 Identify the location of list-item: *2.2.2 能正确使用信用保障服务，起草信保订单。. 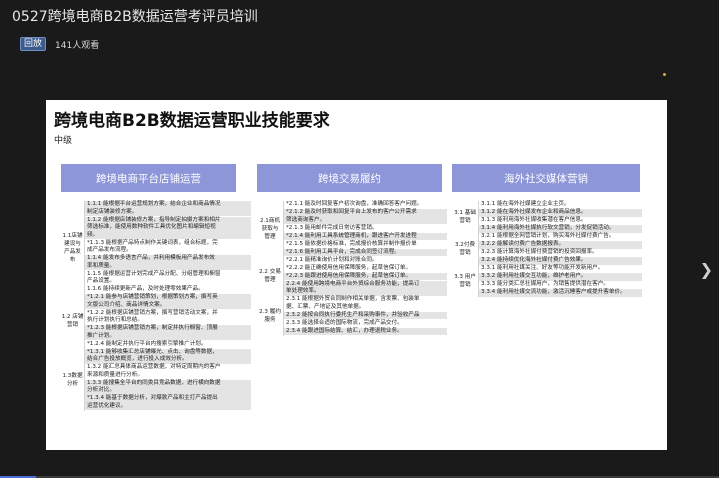
(349, 267).